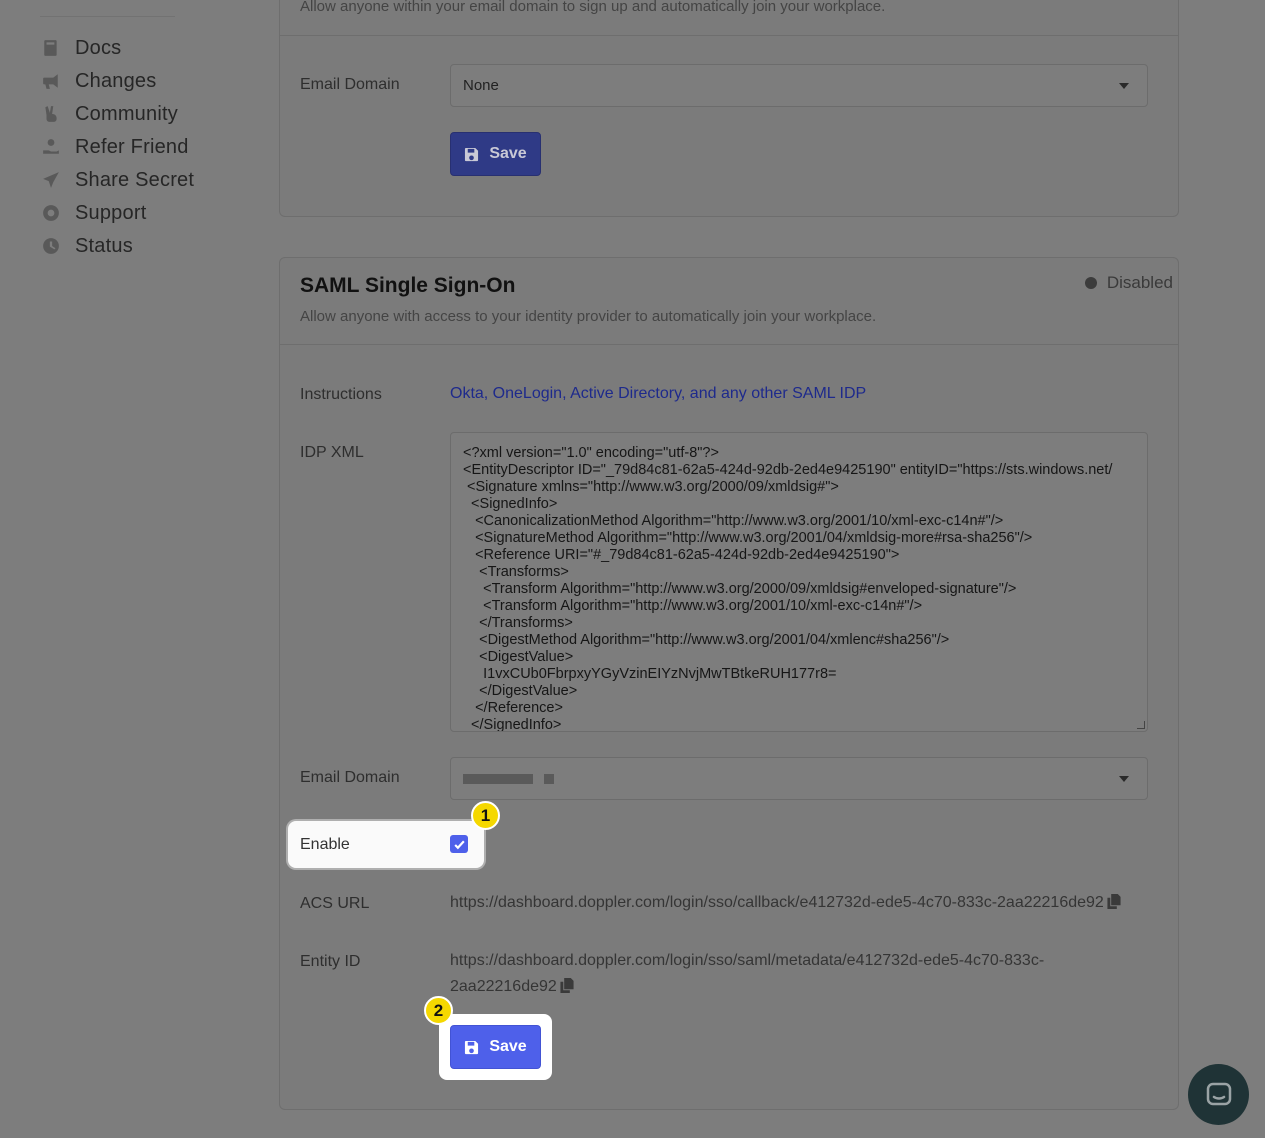 The image size is (1265, 1138). I want to click on paper-plane-icon, so click(51, 180).